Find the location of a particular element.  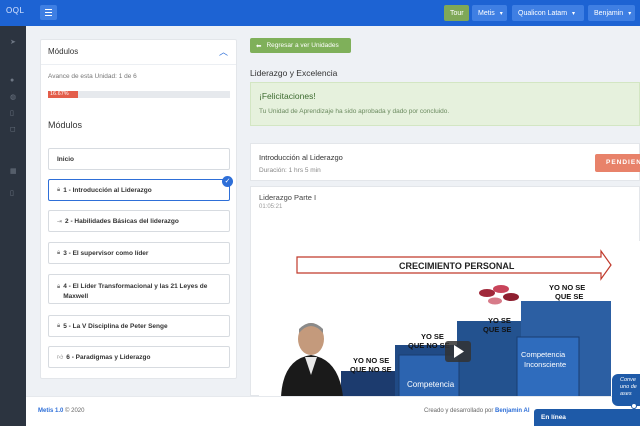

lesson-title: Introducción al Liderazgo is located at coordinates (301, 157).